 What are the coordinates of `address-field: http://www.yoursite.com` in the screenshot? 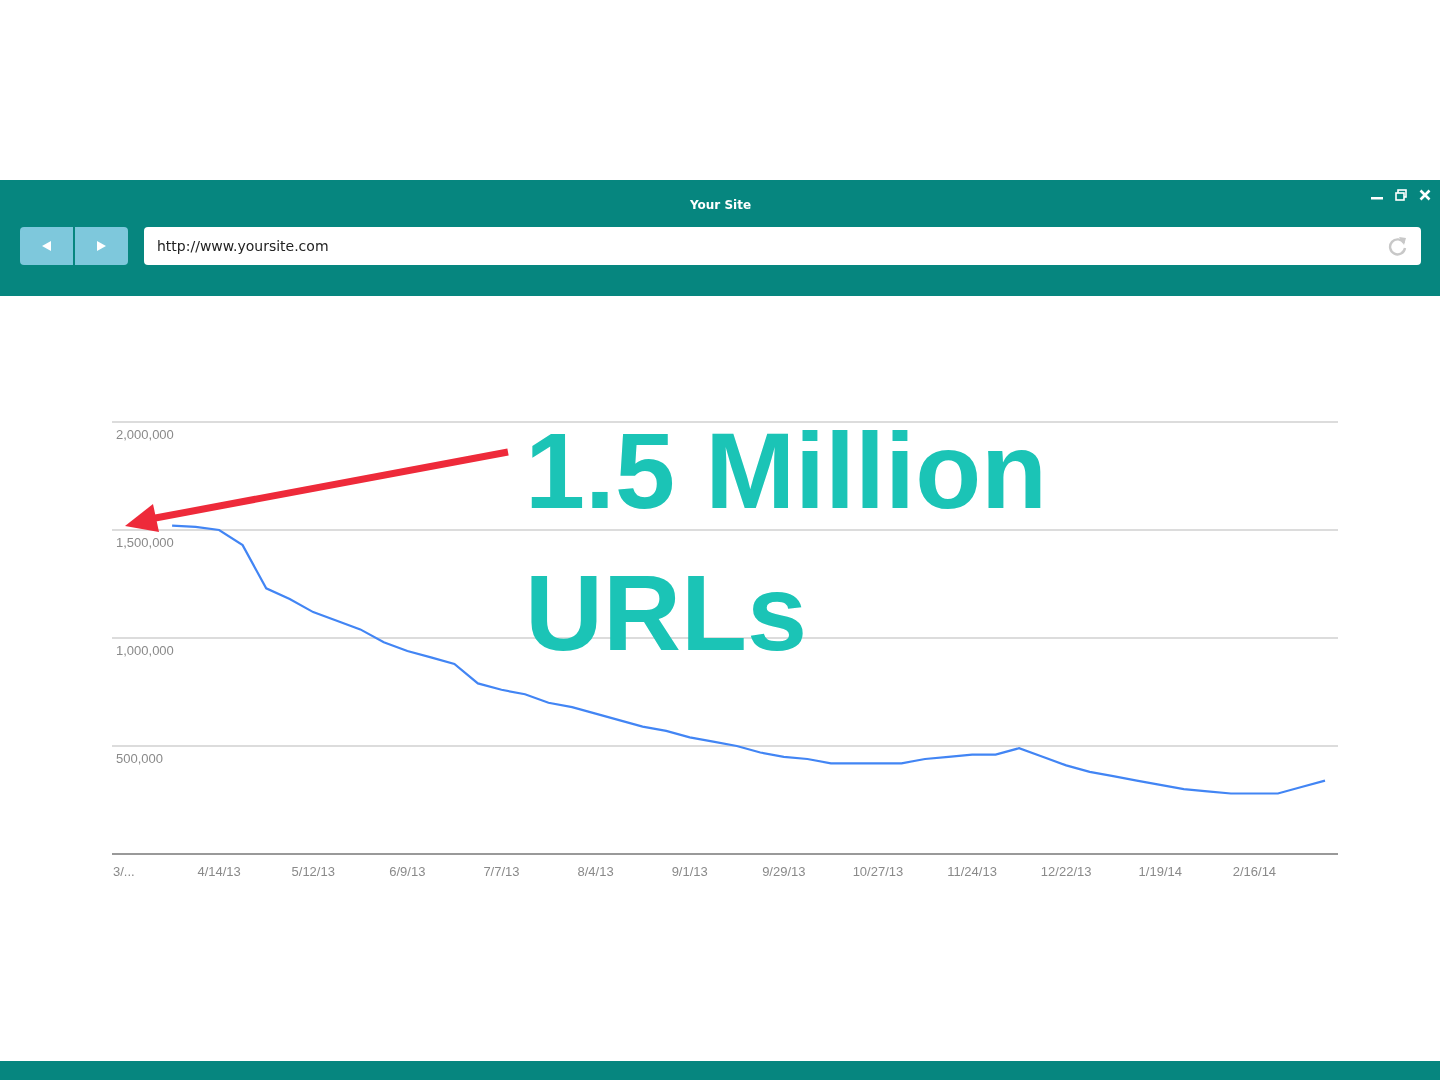 It's located at (782, 246).